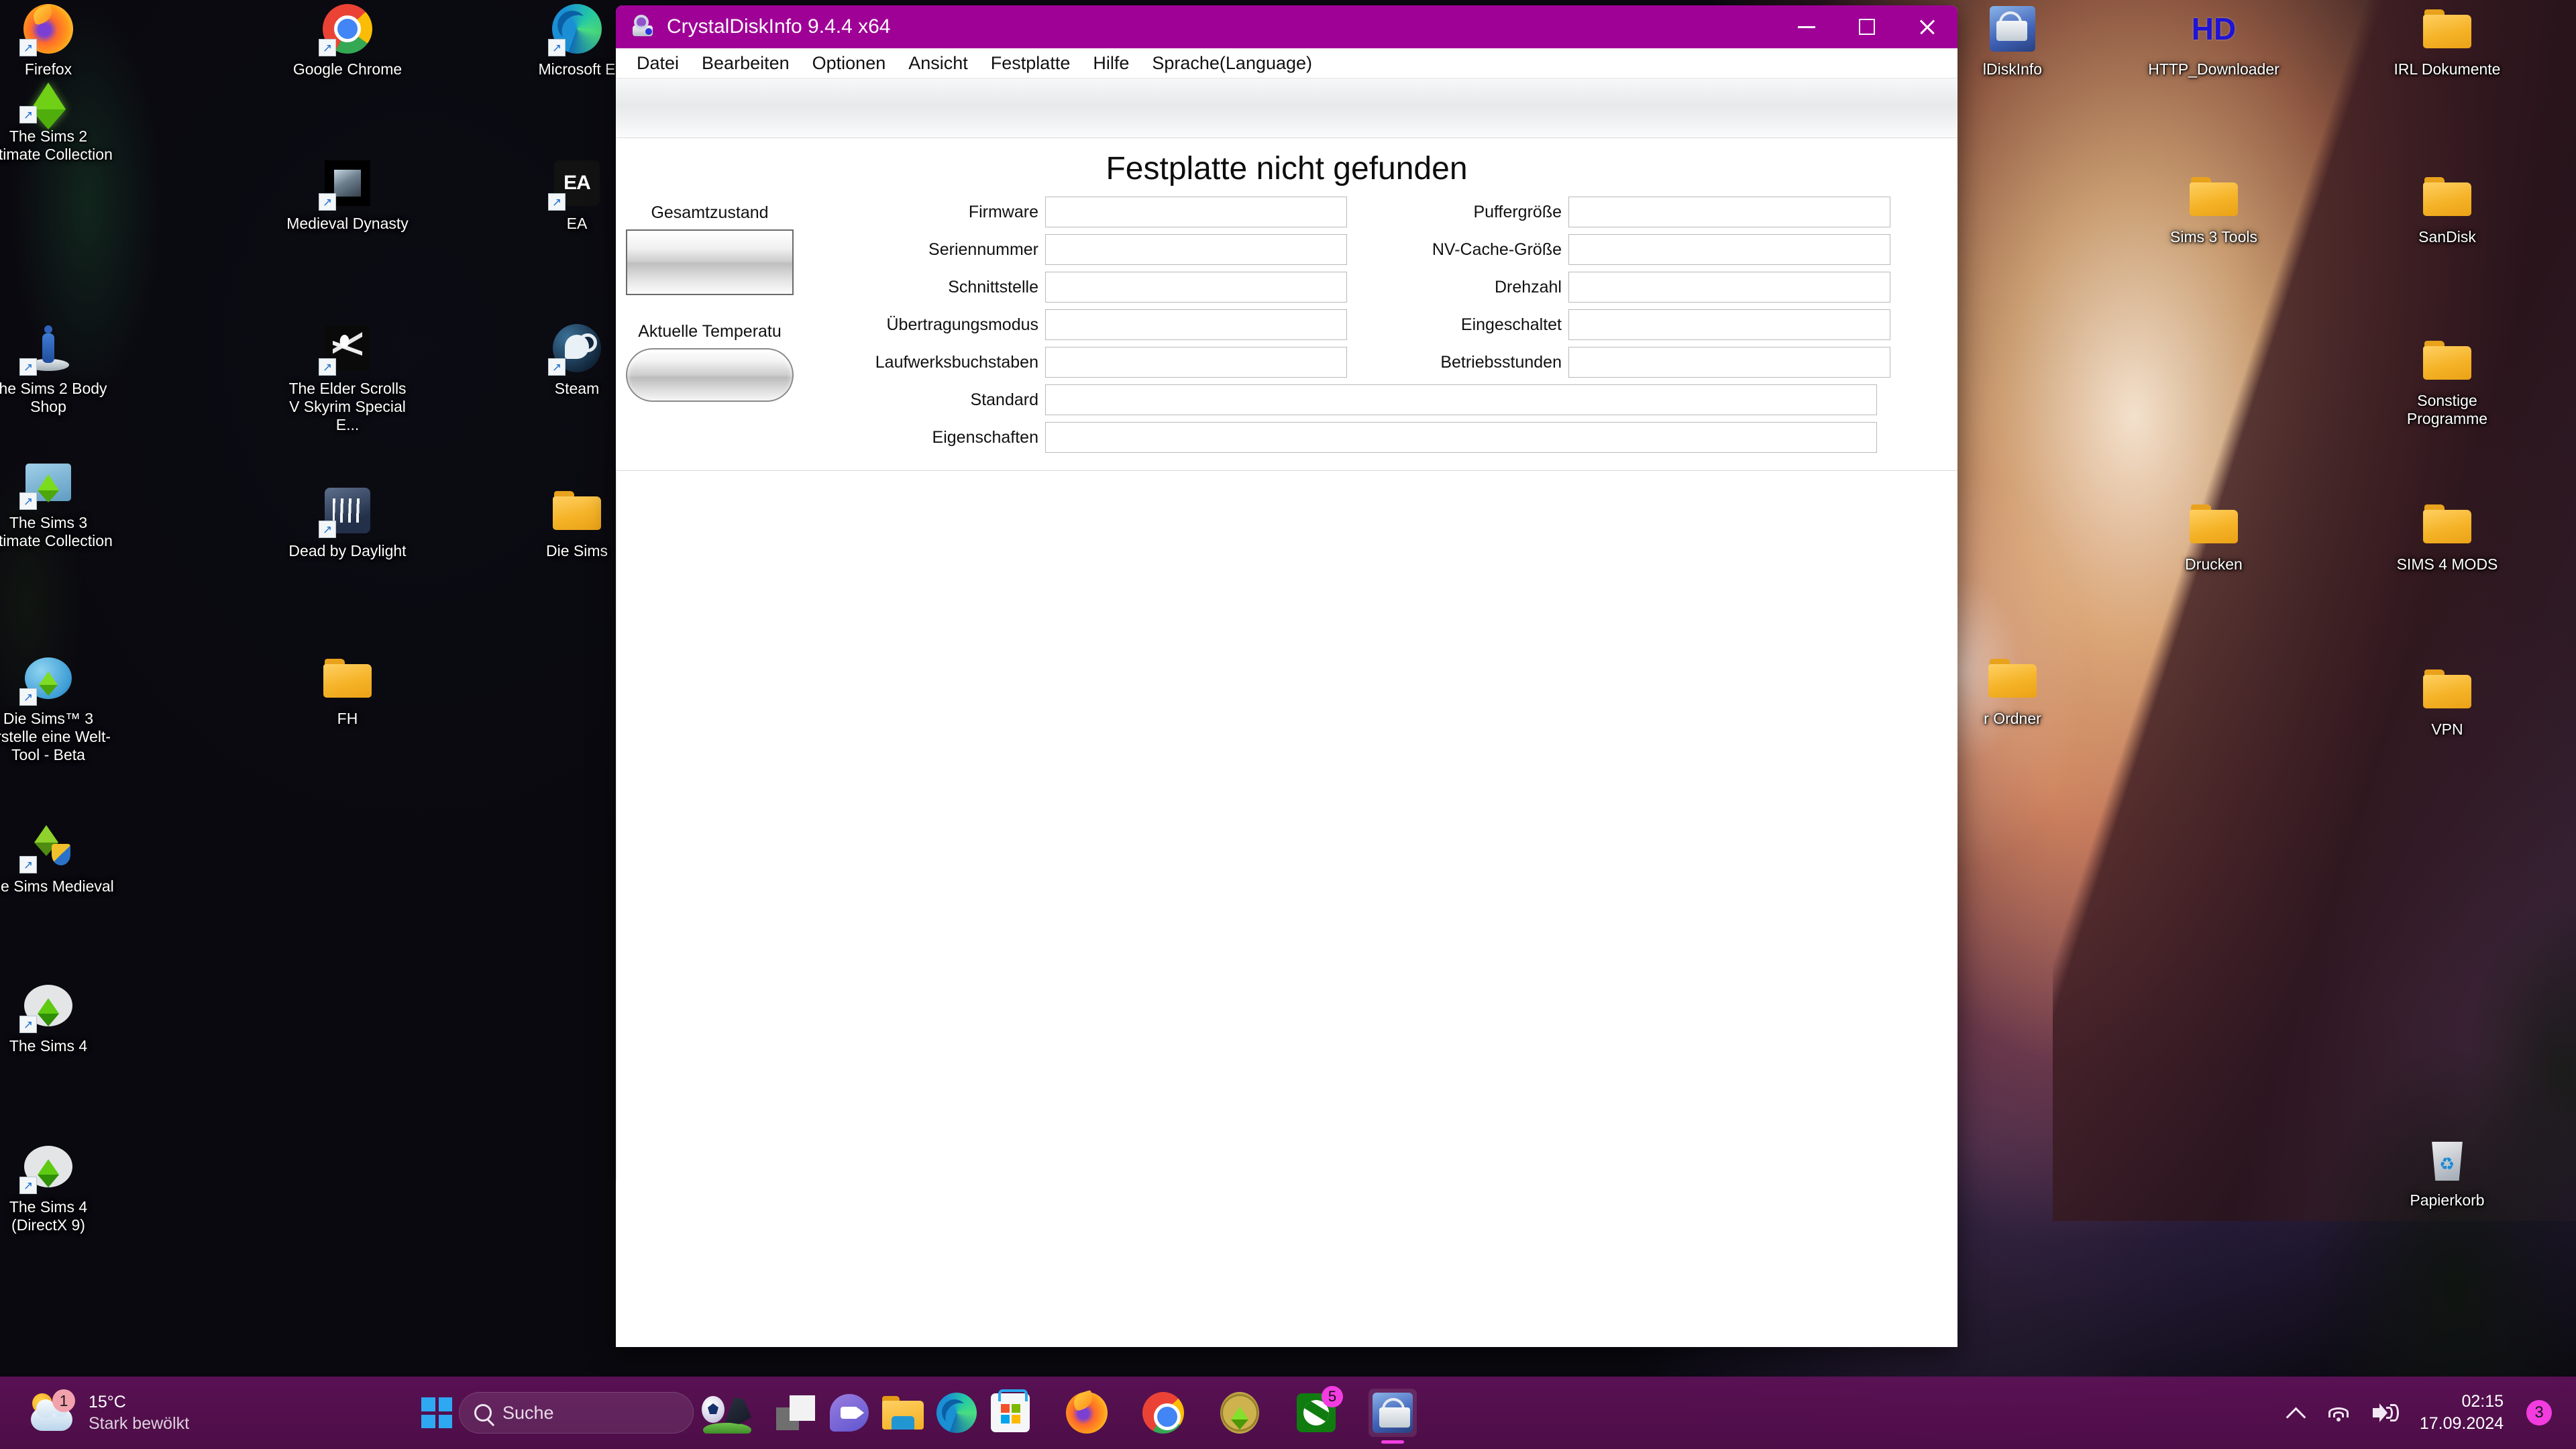 The height and width of the screenshot is (1449, 2576). Describe the element at coordinates (1010, 1413) in the screenshot. I see `taskbar-microsoft-store-button` at that location.